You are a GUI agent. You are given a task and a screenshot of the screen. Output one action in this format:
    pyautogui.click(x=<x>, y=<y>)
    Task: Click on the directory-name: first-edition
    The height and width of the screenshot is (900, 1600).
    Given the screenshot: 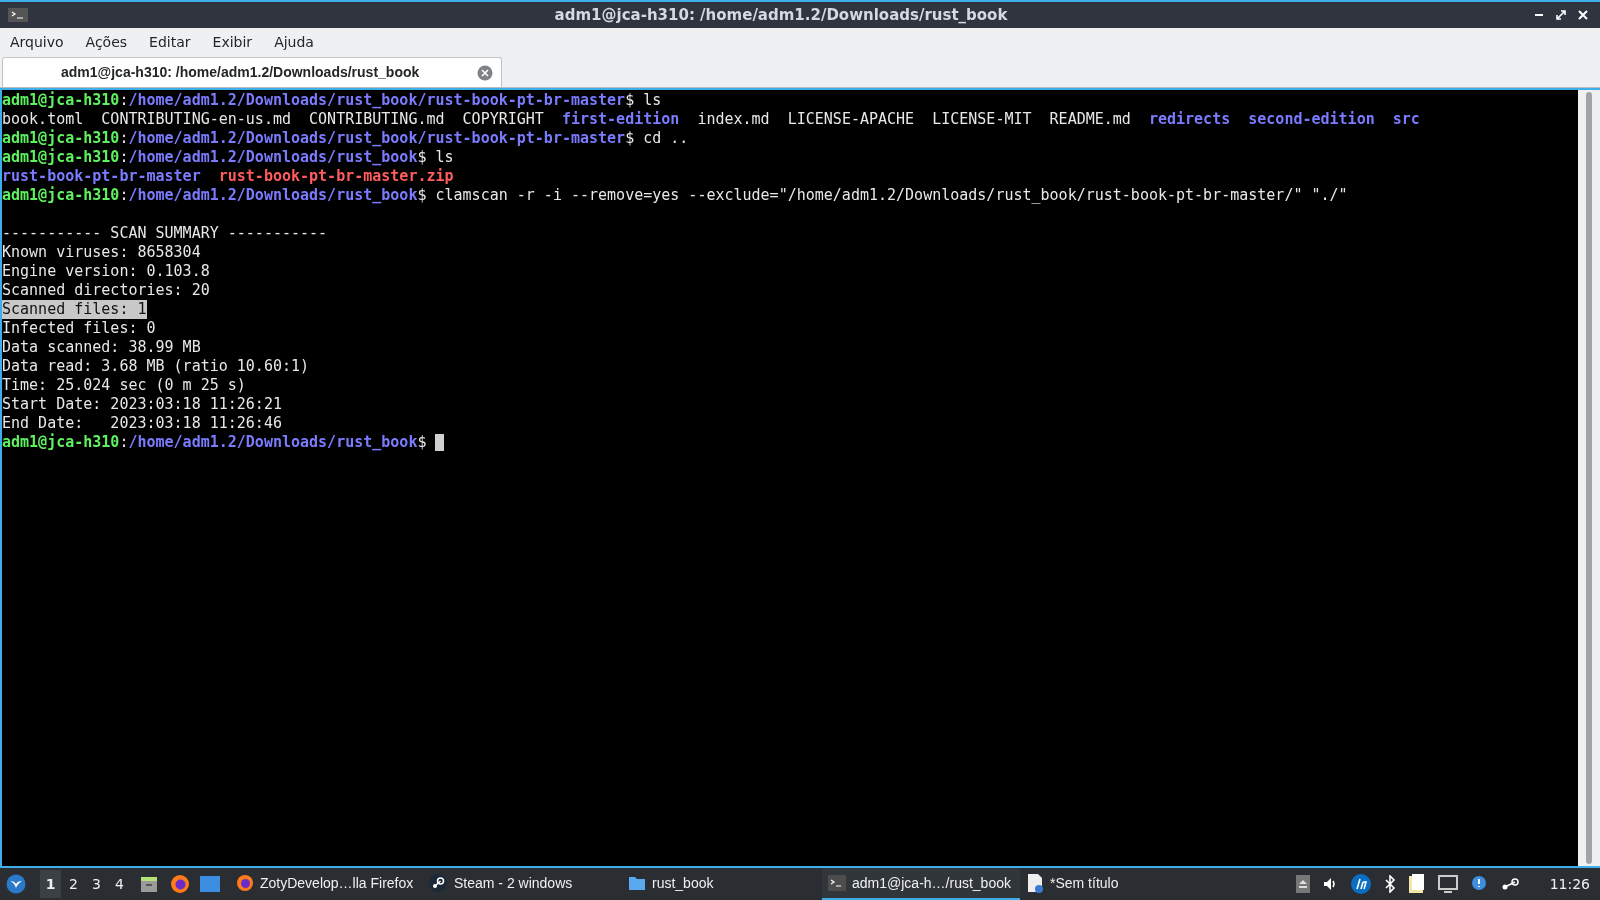 What is the action you would take?
    pyautogui.click(x=620, y=119)
    